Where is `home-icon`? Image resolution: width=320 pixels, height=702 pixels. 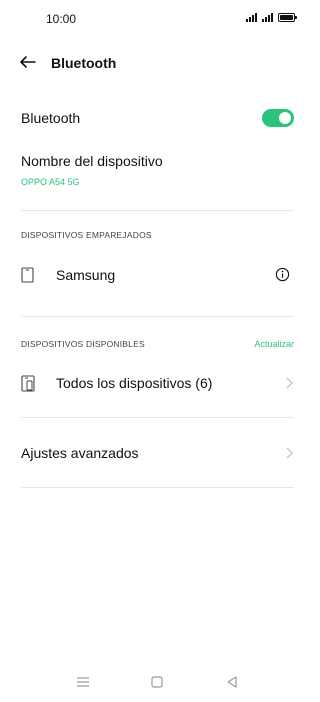
home-icon is located at coordinates (157, 682).